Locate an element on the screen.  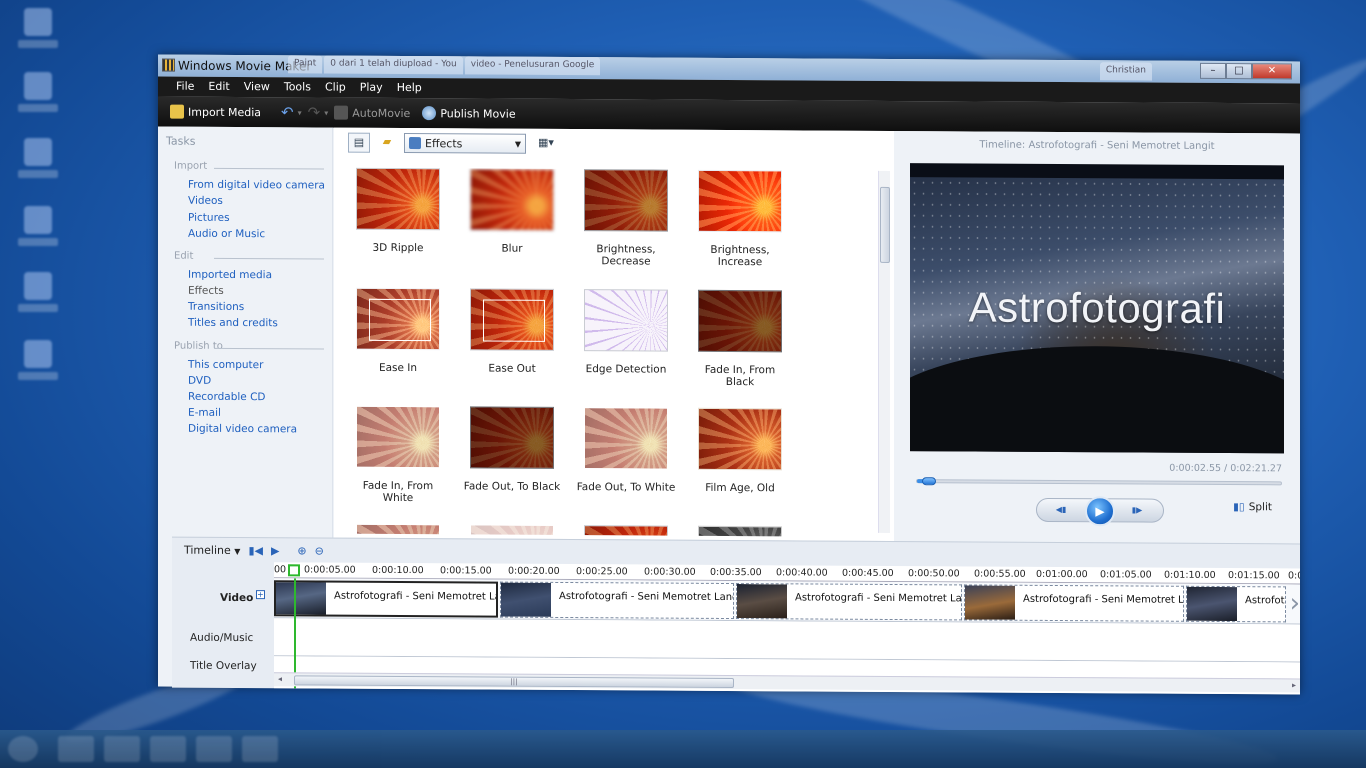
task-titles-credits: Titles and credits is located at coordinates (233, 323).